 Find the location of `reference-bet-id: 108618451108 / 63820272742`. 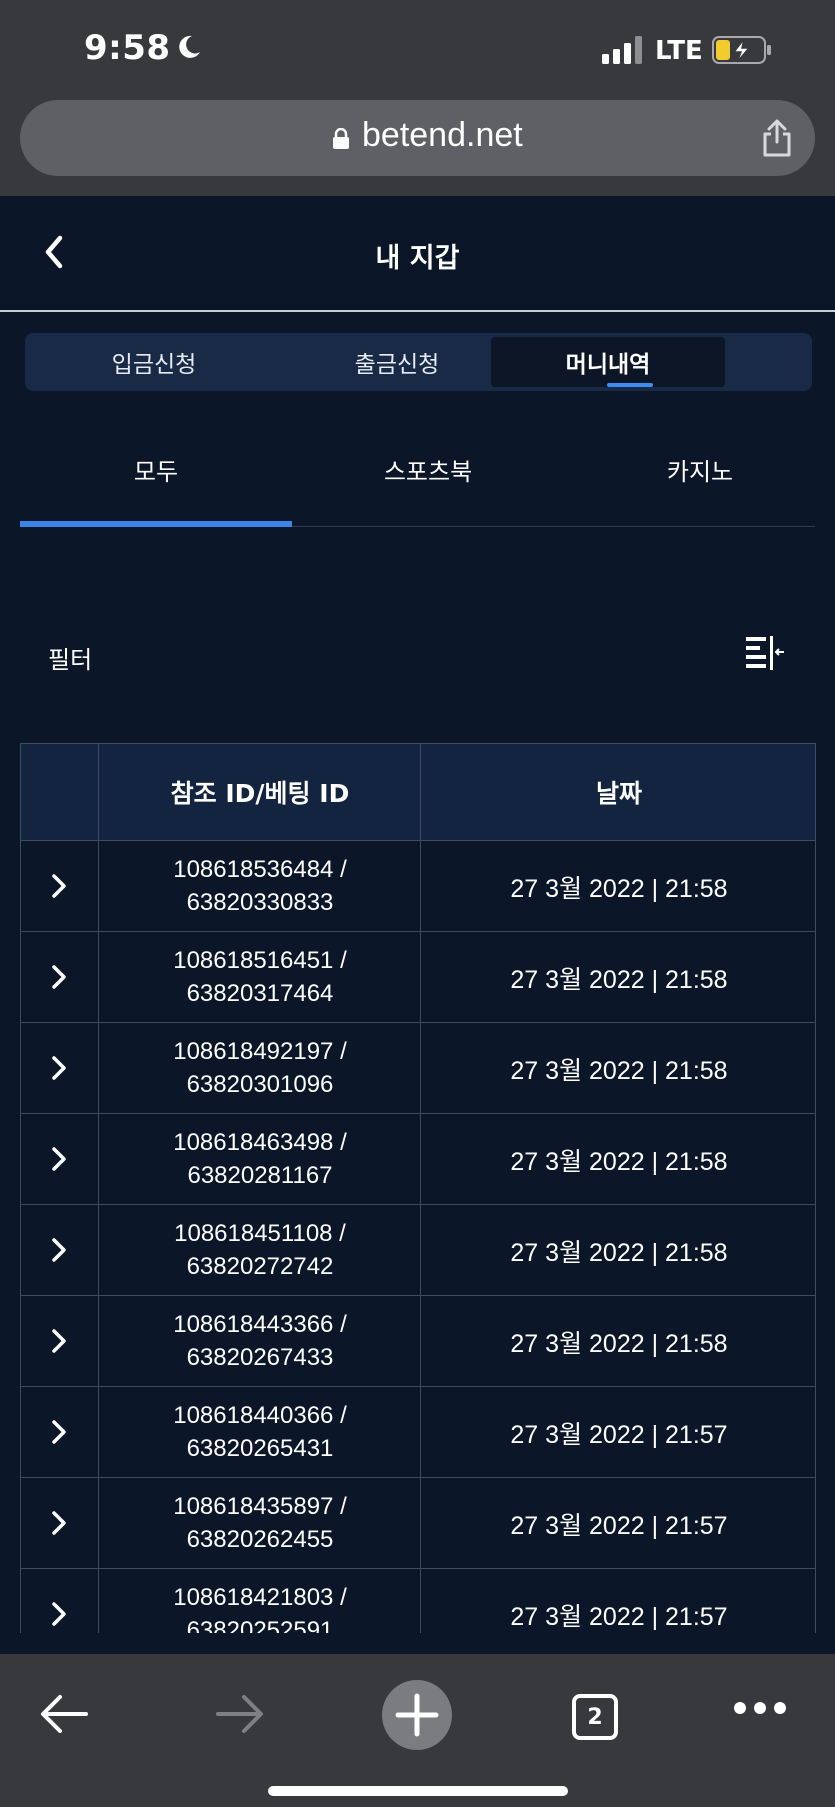

reference-bet-id: 108618451108 / 63820272742 is located at coordinates (260, 1250).